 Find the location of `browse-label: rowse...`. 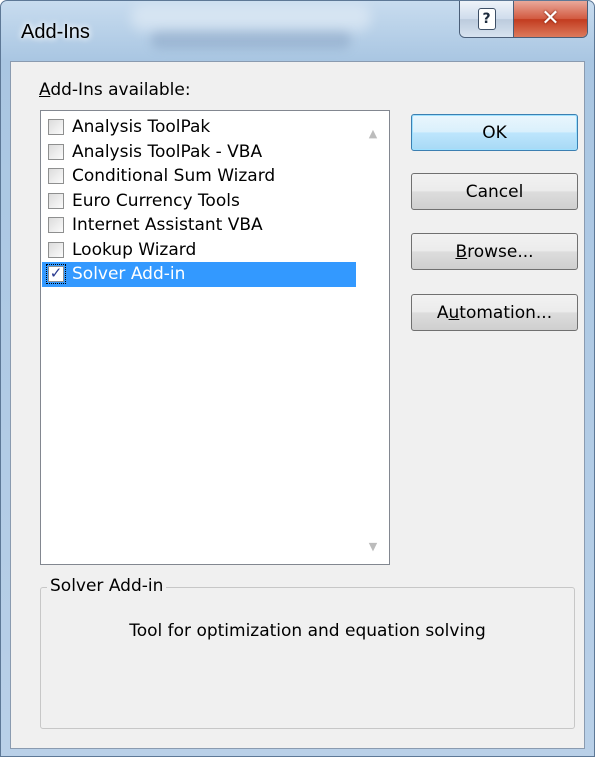

browse-label: rowse... is located at coordinates (500, 251).